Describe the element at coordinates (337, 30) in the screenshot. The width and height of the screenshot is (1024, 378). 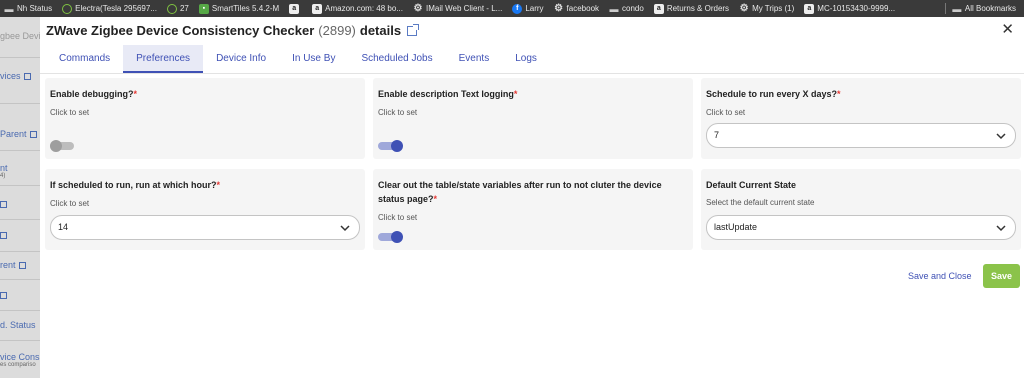
I see `device-id: (2899)` at that location.